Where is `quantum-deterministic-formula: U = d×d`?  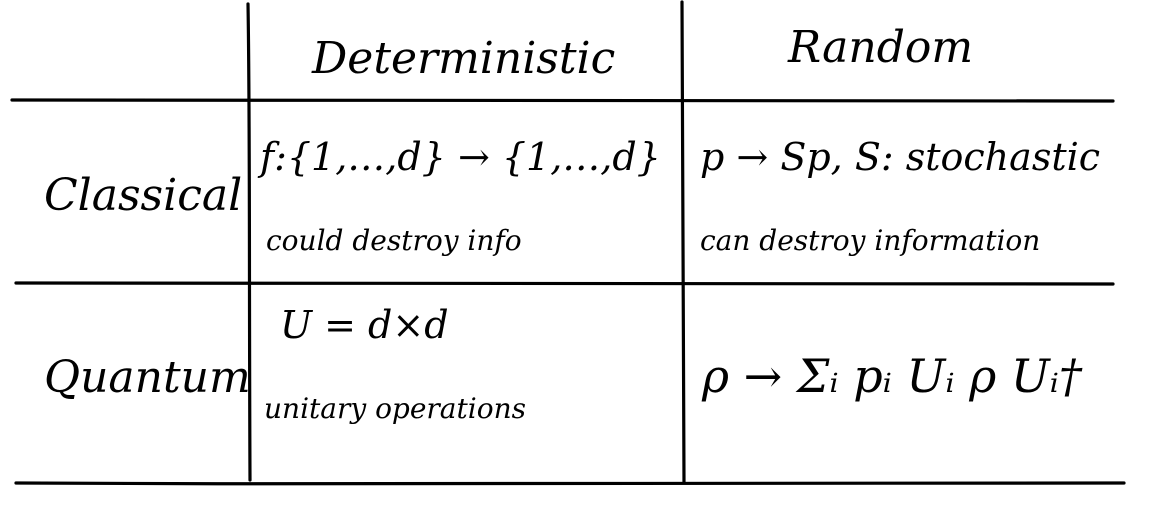 quantum-deterministic-formula: U = d×d is located at coordinates (364, 325).